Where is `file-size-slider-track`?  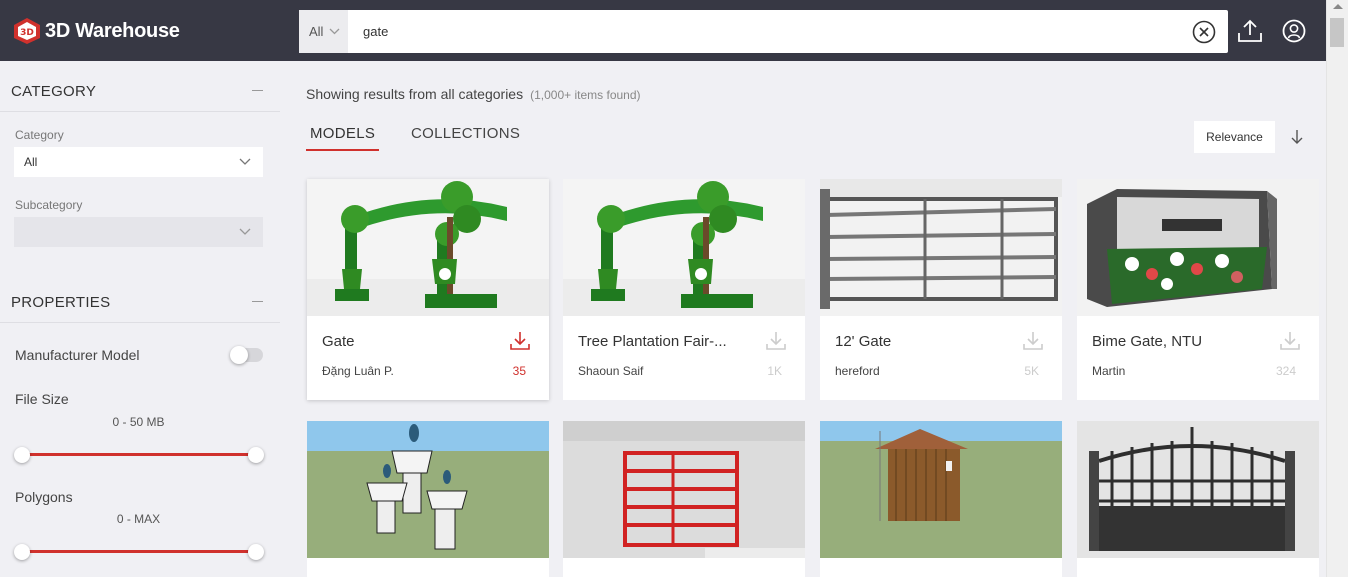 file-size-slider-track is located at coordinates (139, 454).